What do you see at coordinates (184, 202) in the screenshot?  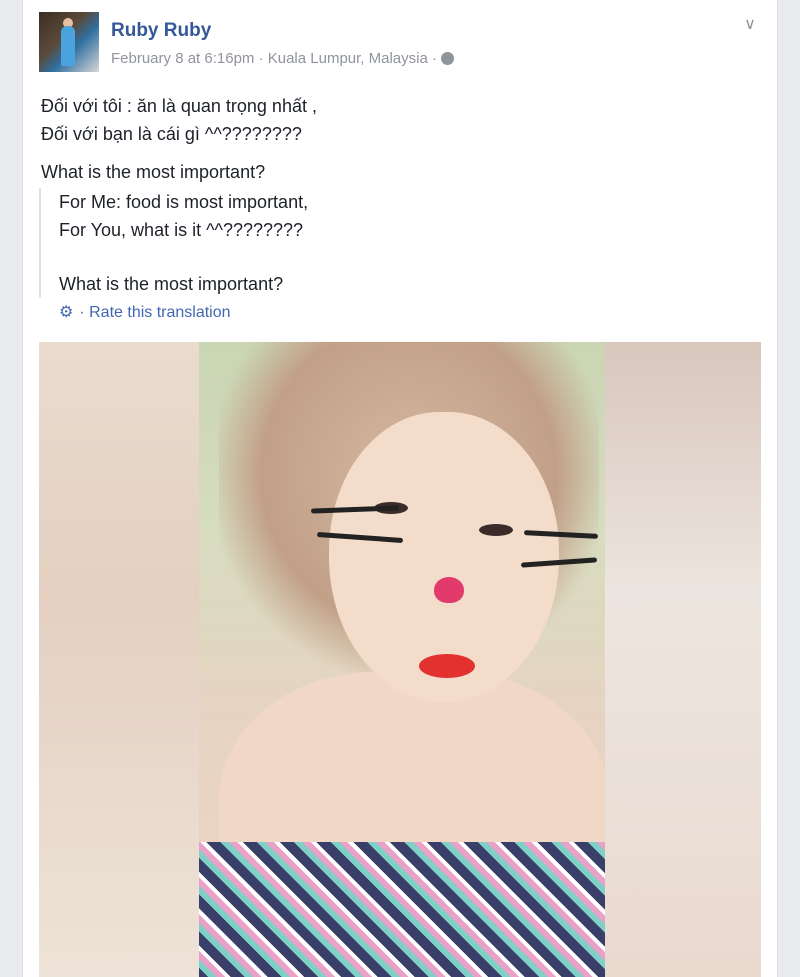 I see `translation-line-1: For Me: food is most important,` at bounding box center [184, 202].